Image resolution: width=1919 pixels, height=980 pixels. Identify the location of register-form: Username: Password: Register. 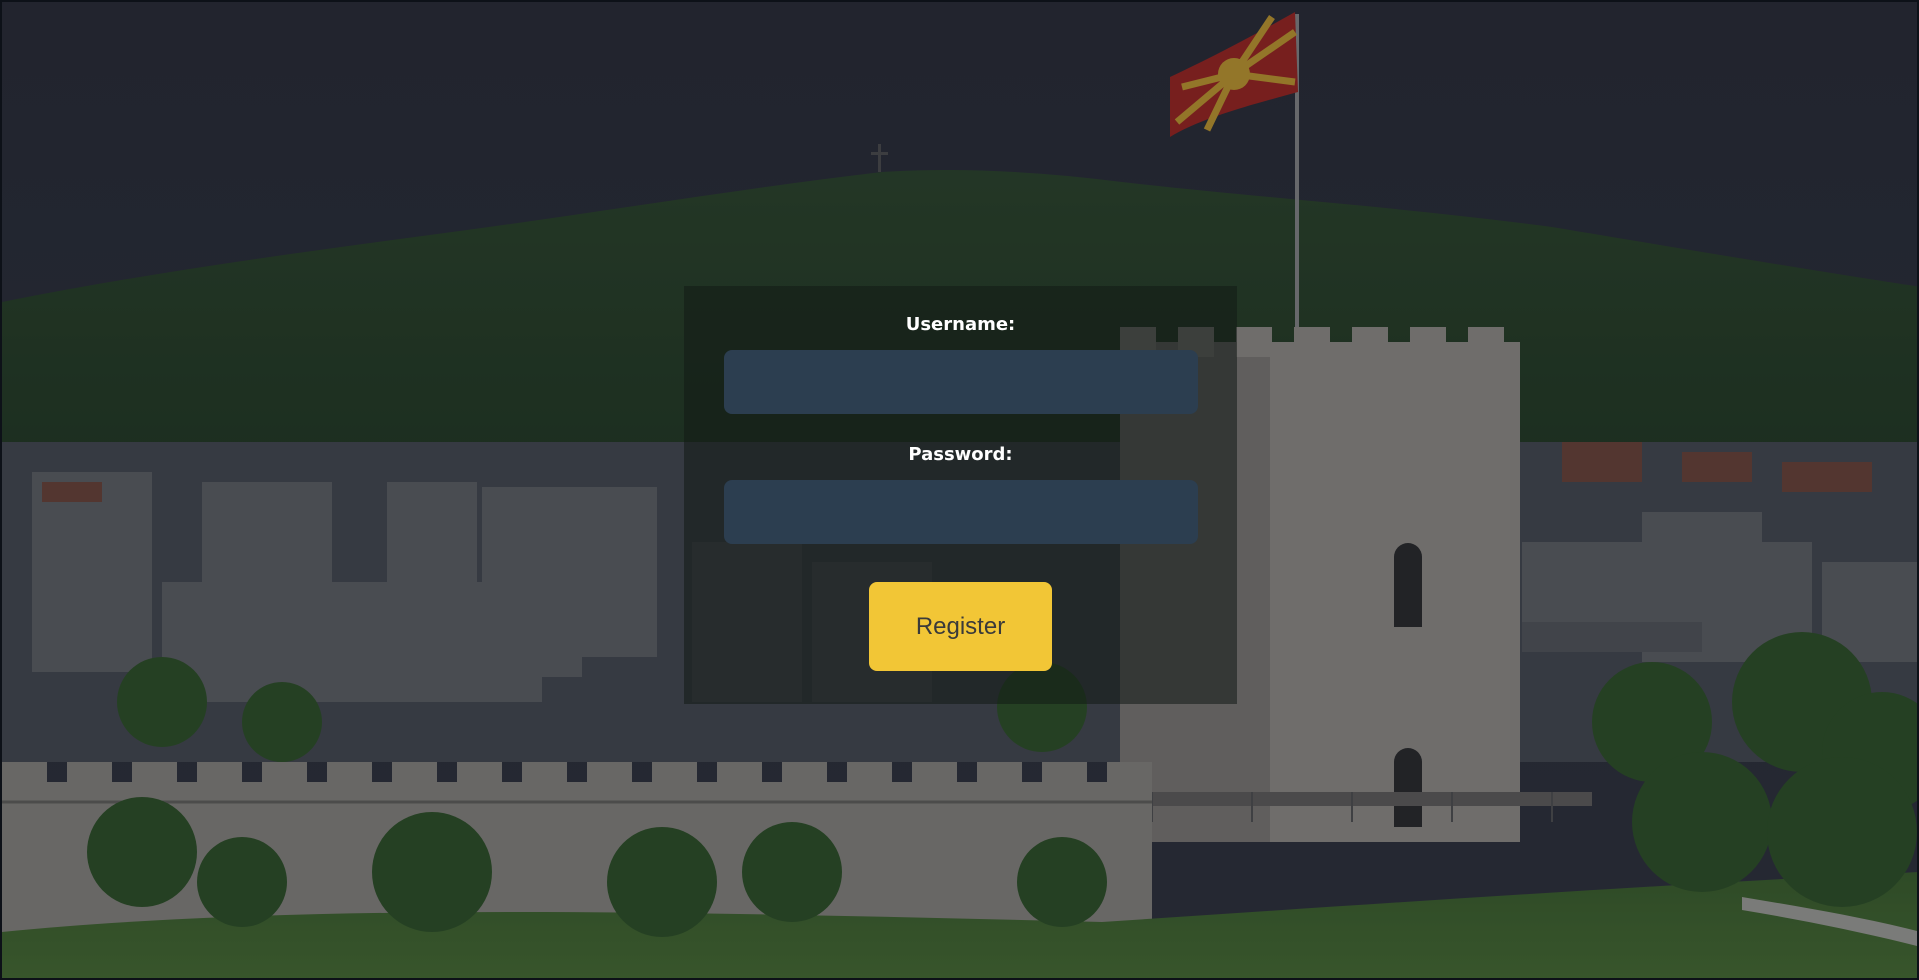
(960, 495).